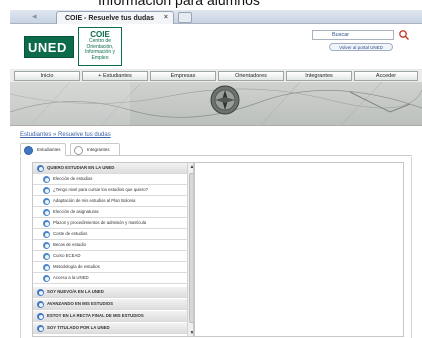 This screenshot has width=422, height=338. I want to click on list-item: Acceso a la UNED, so click(110, 278).